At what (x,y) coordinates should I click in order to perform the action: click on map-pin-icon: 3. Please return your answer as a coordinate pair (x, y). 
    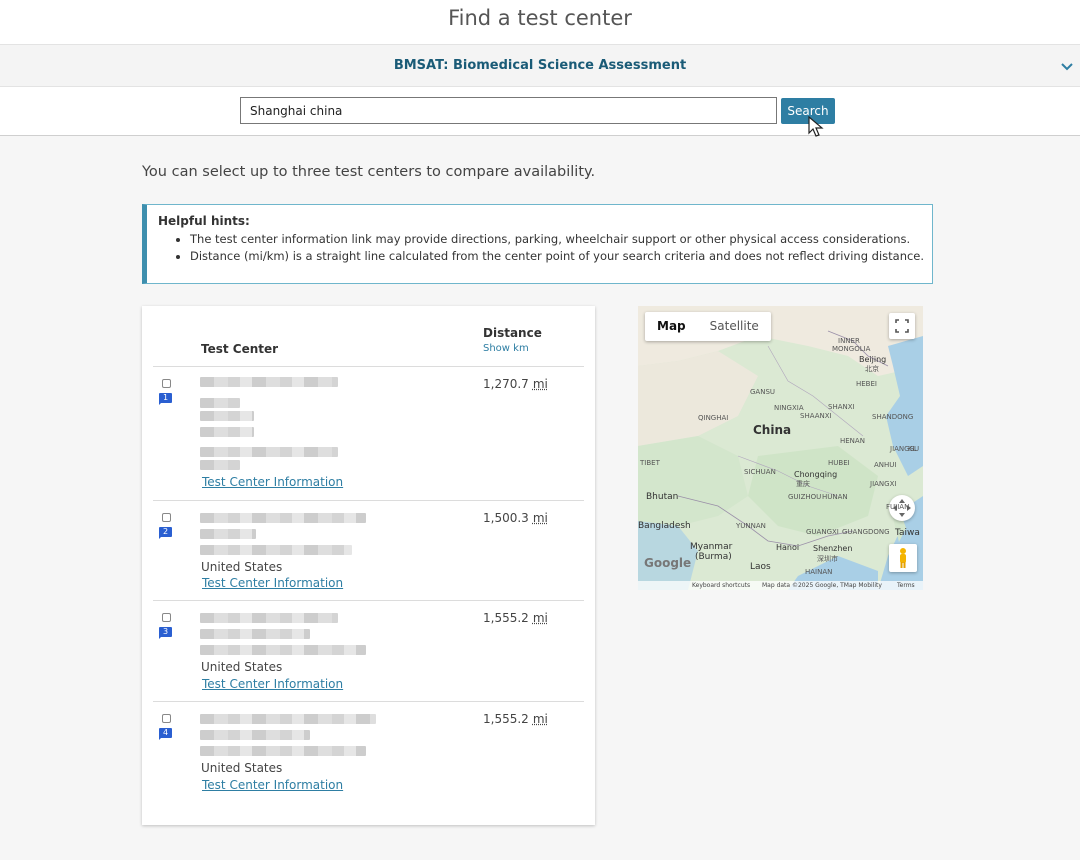
    Looking at the image, I should click on (165, 633).